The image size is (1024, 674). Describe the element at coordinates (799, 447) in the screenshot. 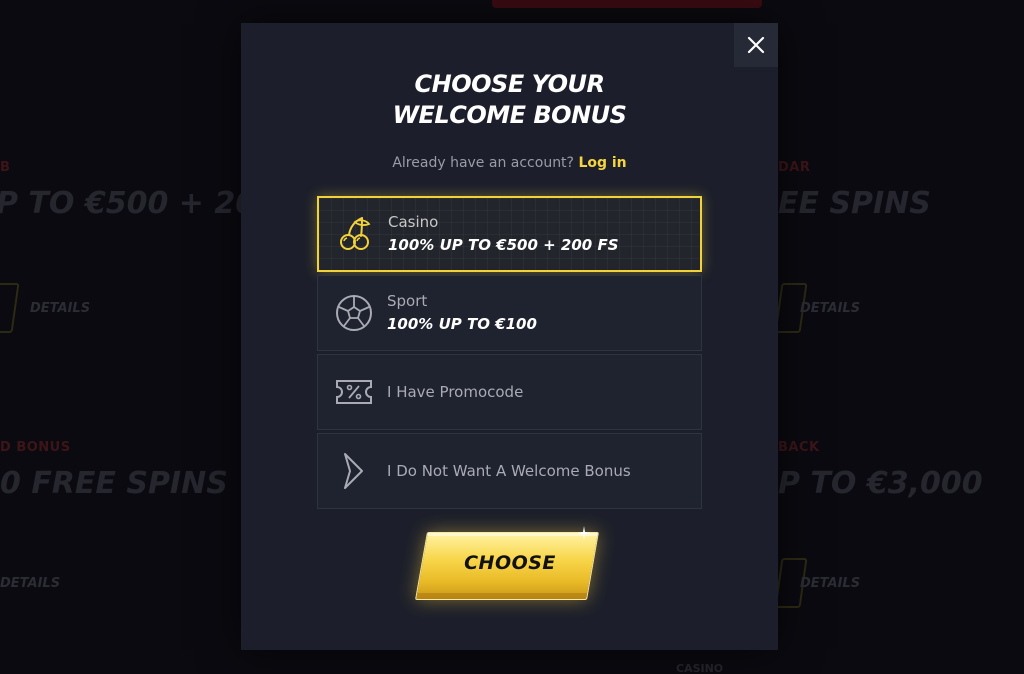

I see `bg-card-label: BACK` at that location.